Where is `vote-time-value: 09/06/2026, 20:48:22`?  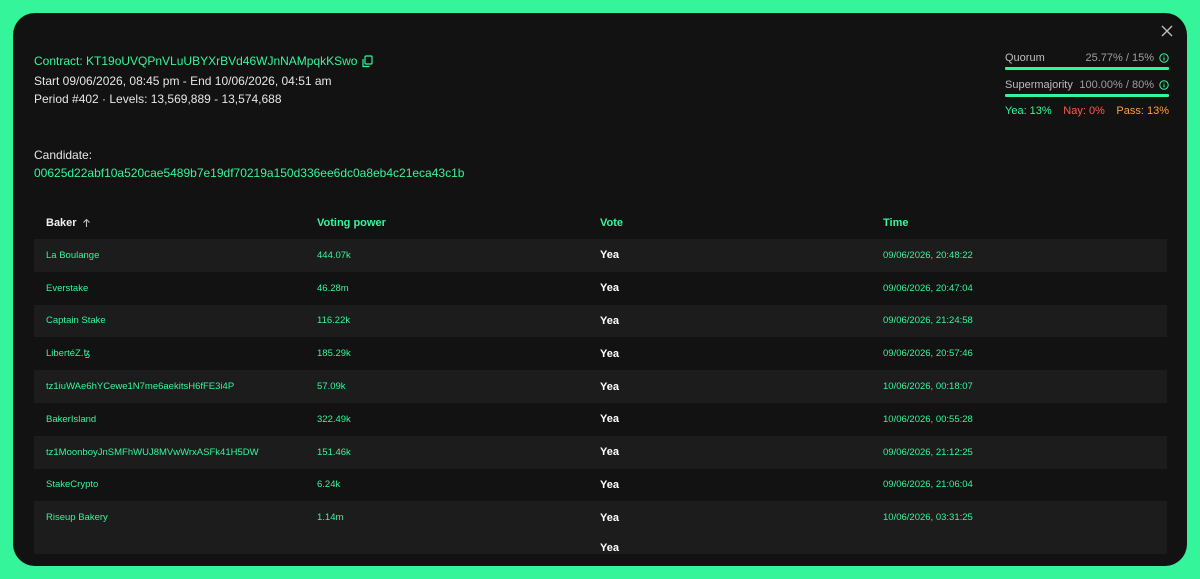 vote-time-value: 09/06/2026, 20:48:22 is located at coordinates (928, 255).